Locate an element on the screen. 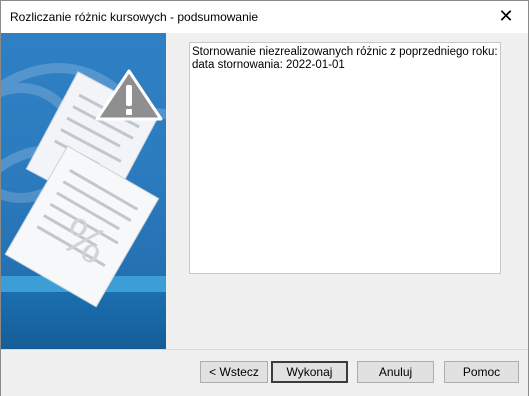 This screenshot has width=529, height=396. back-button: < Wstecz is located at coordinates (234, 372).